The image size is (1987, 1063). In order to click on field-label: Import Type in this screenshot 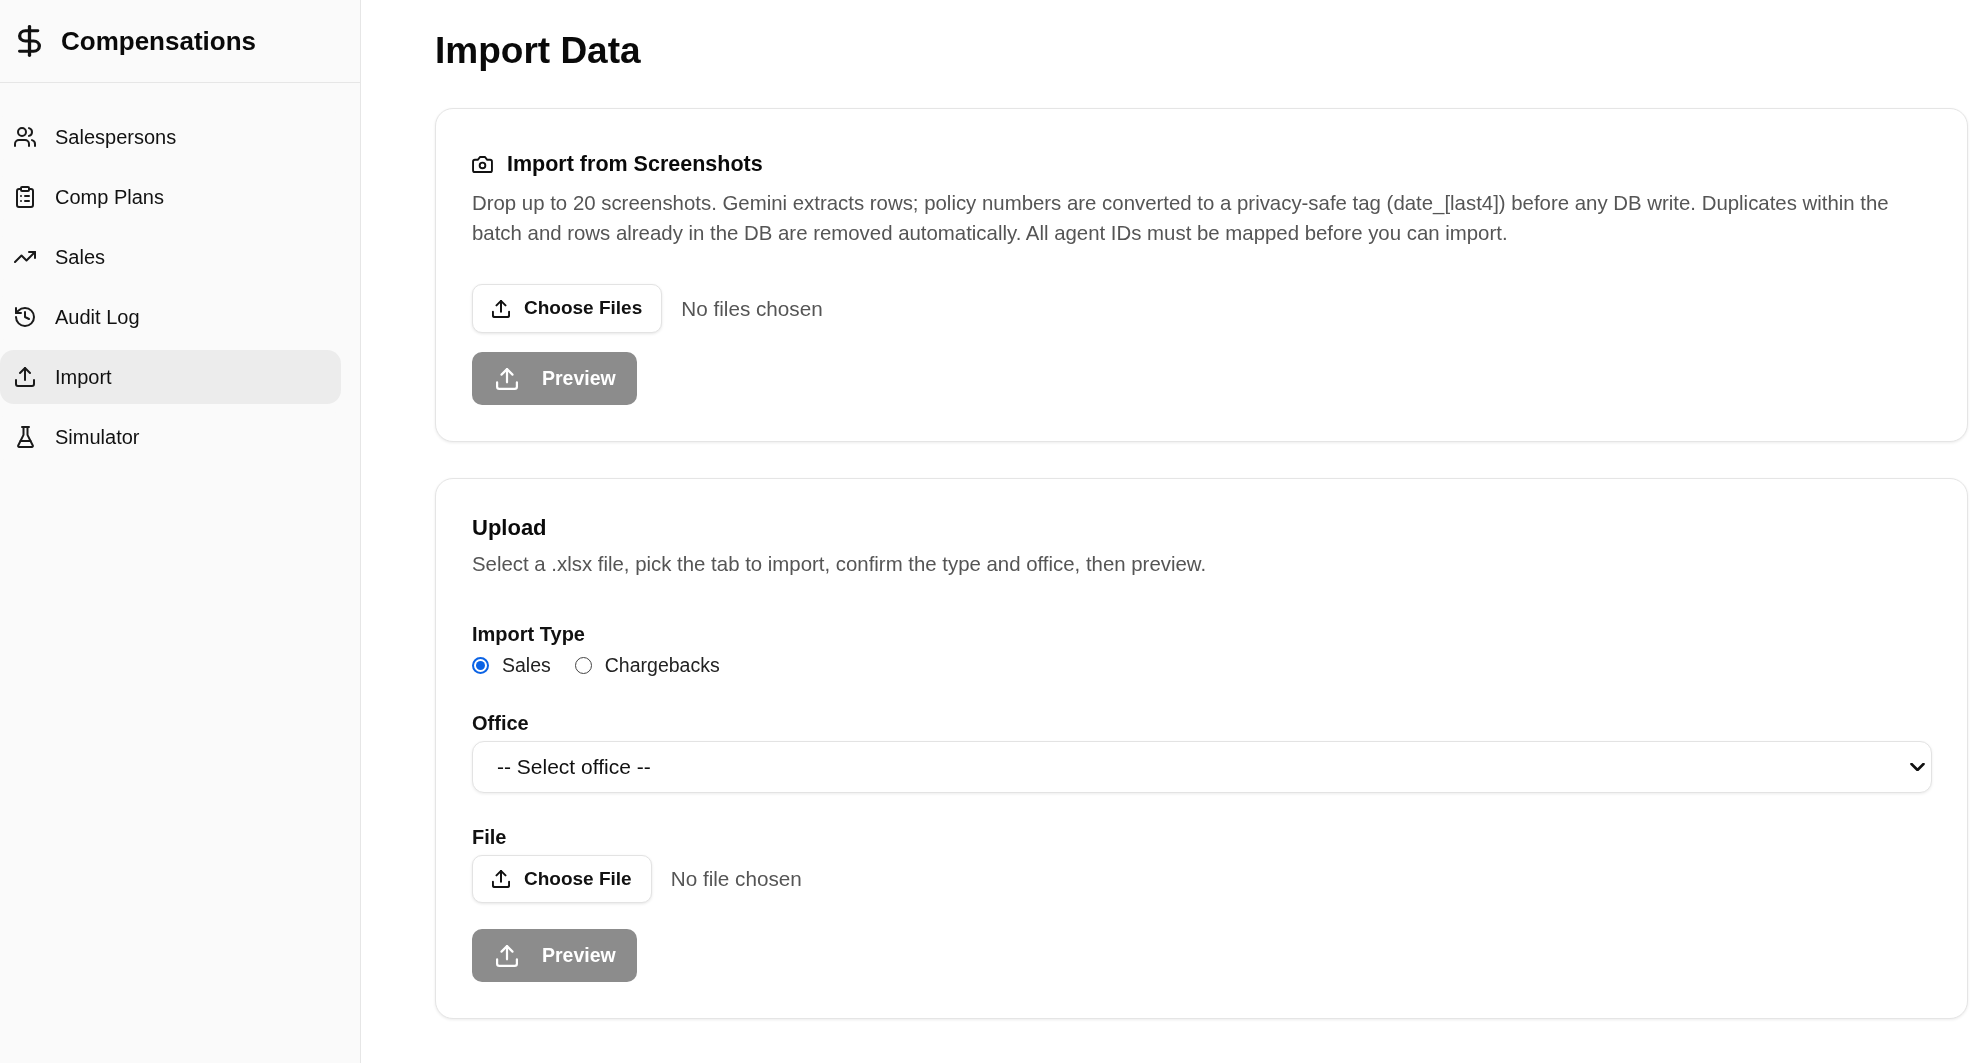, I will do `click(528, 634)`.